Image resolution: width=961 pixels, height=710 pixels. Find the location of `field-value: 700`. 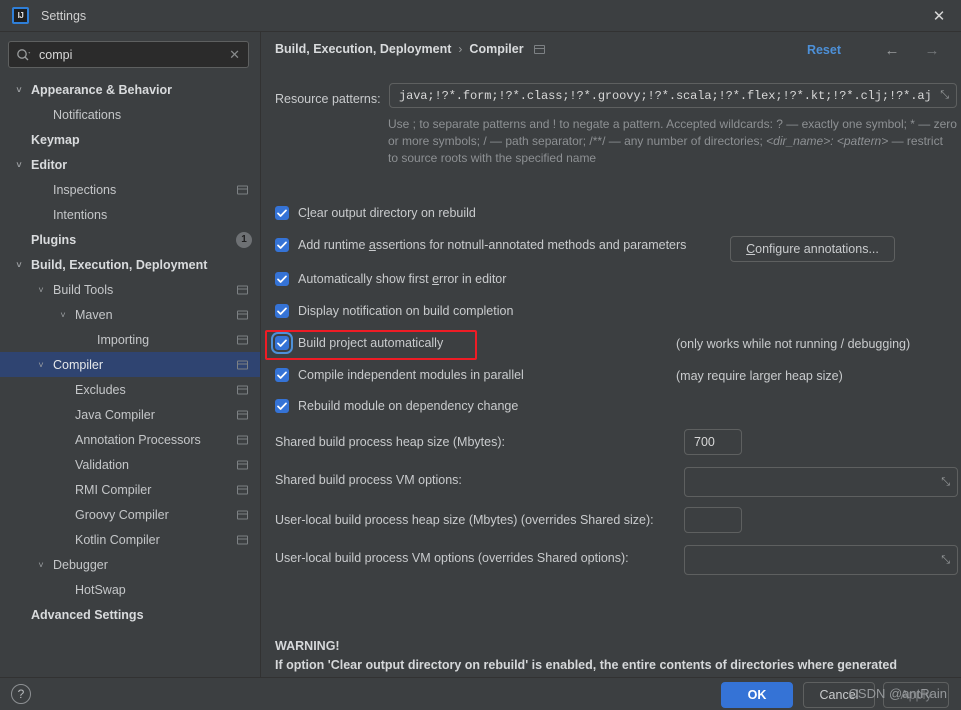

field-value: 700 is located at coordinates (717, 442).